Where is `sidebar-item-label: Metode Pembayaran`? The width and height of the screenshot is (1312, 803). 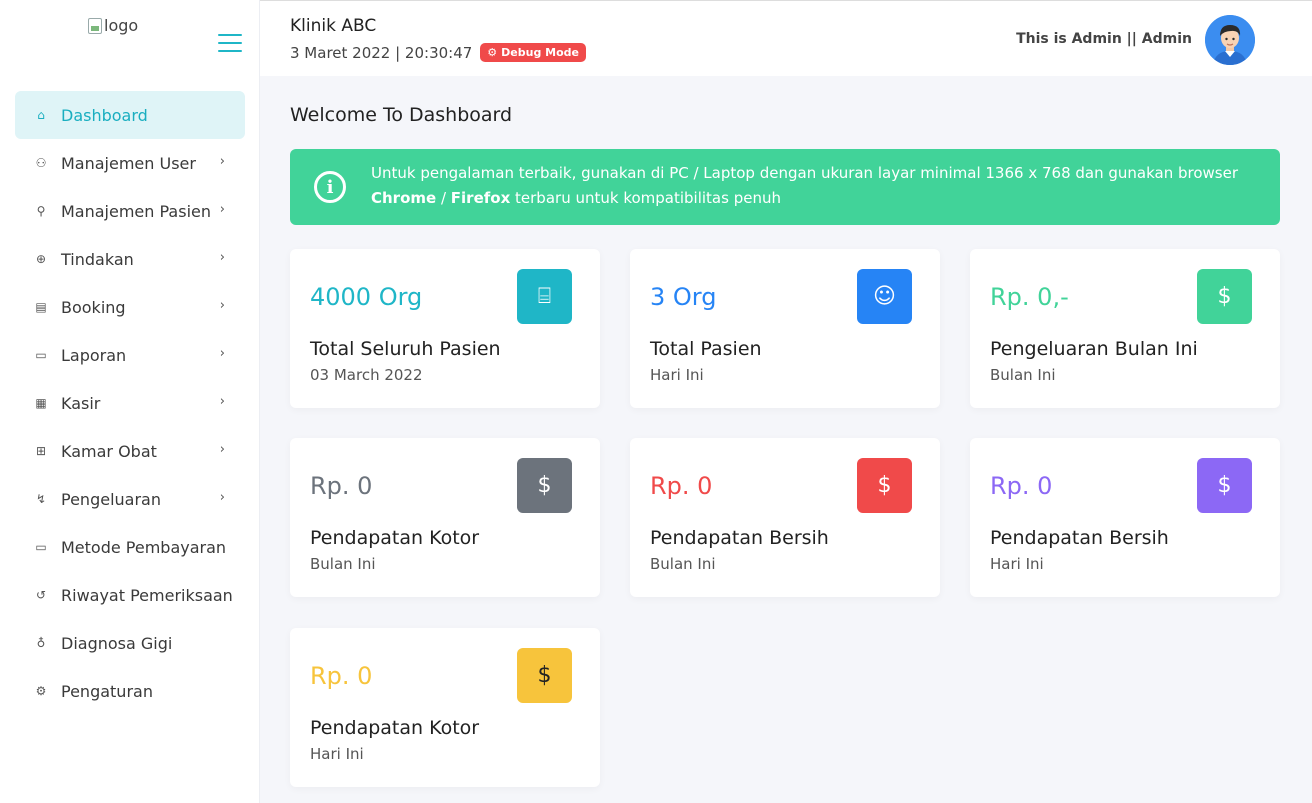
sidebar-item-label: Metode Pembayaran is located at coordinates (144, 547).